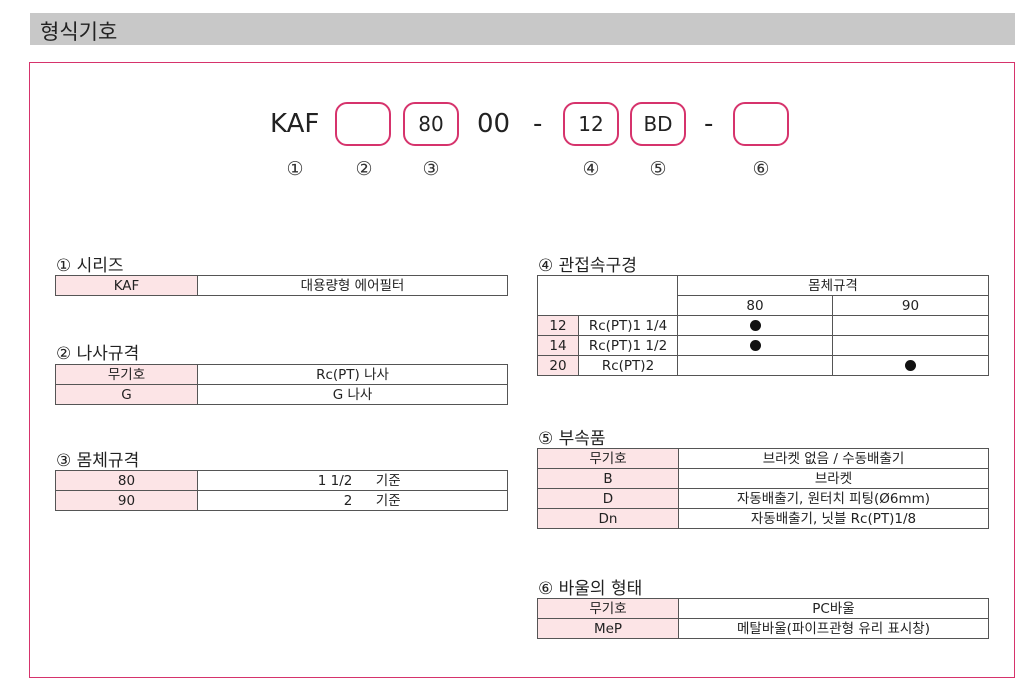  Describe the element at coordinates (628, 365) in the screenshot. I see `port-desc: Rc(PT)2` at that location.